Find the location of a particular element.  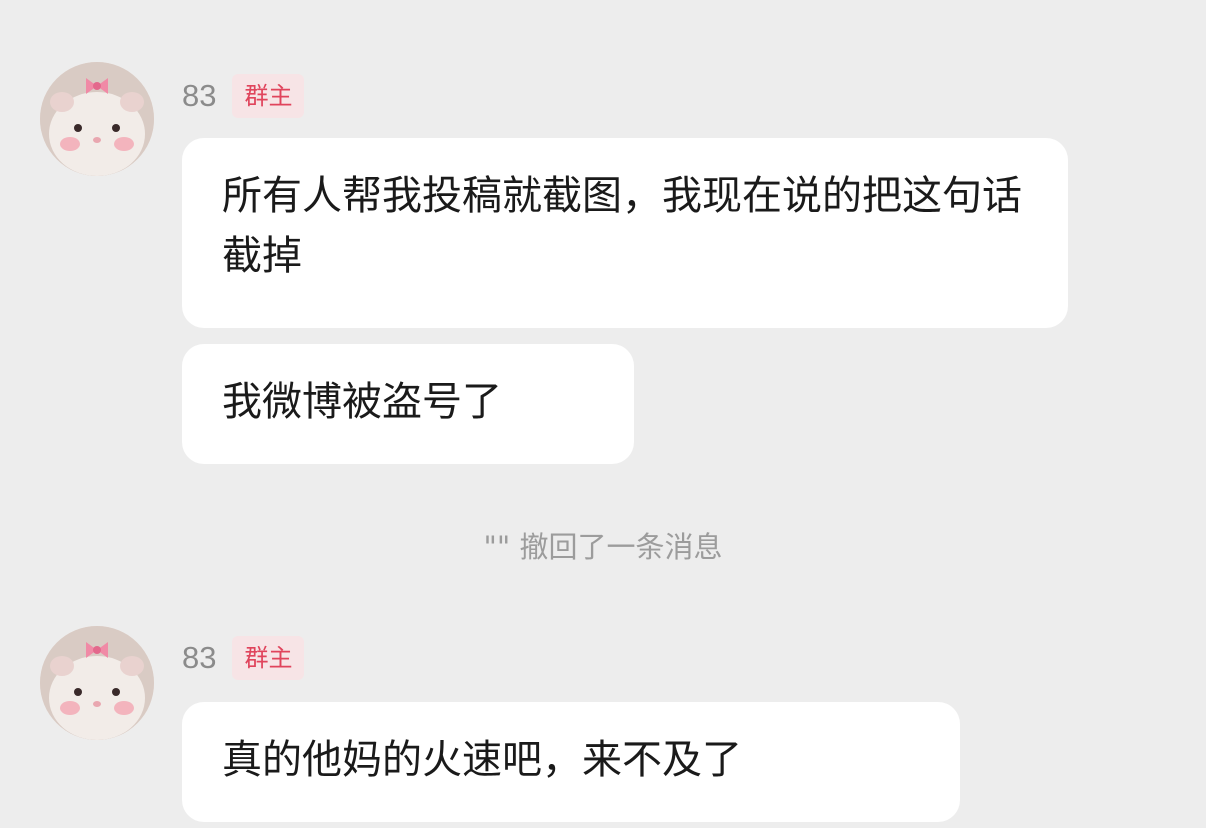

message-text: 真的他妈的火速吧，来不及了 is located at coordinates (482, 760).